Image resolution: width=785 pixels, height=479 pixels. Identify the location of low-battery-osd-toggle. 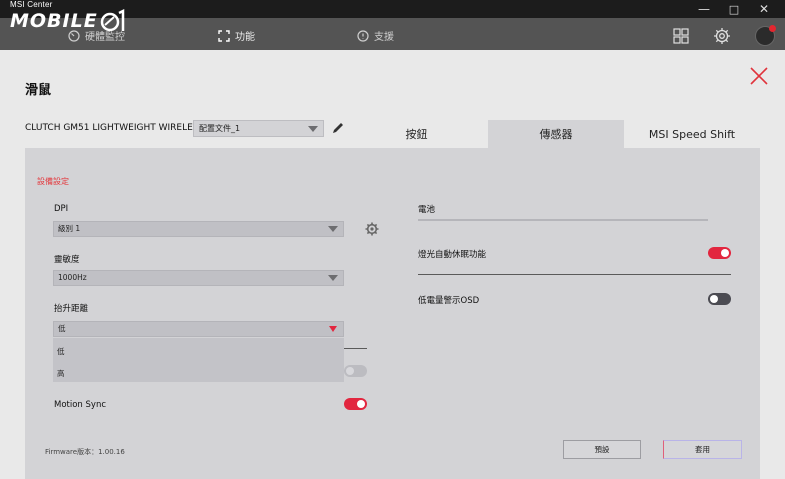
(719, 299).